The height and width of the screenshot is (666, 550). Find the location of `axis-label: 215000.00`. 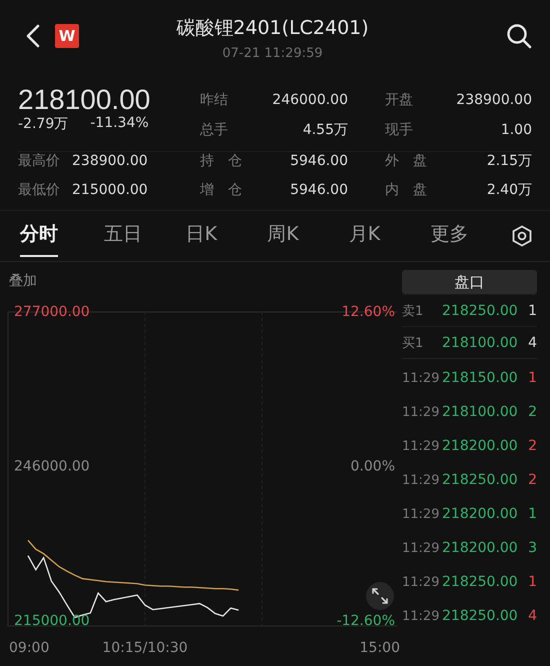

axis-label: 215000.00 is located at coordinates (52, 620).